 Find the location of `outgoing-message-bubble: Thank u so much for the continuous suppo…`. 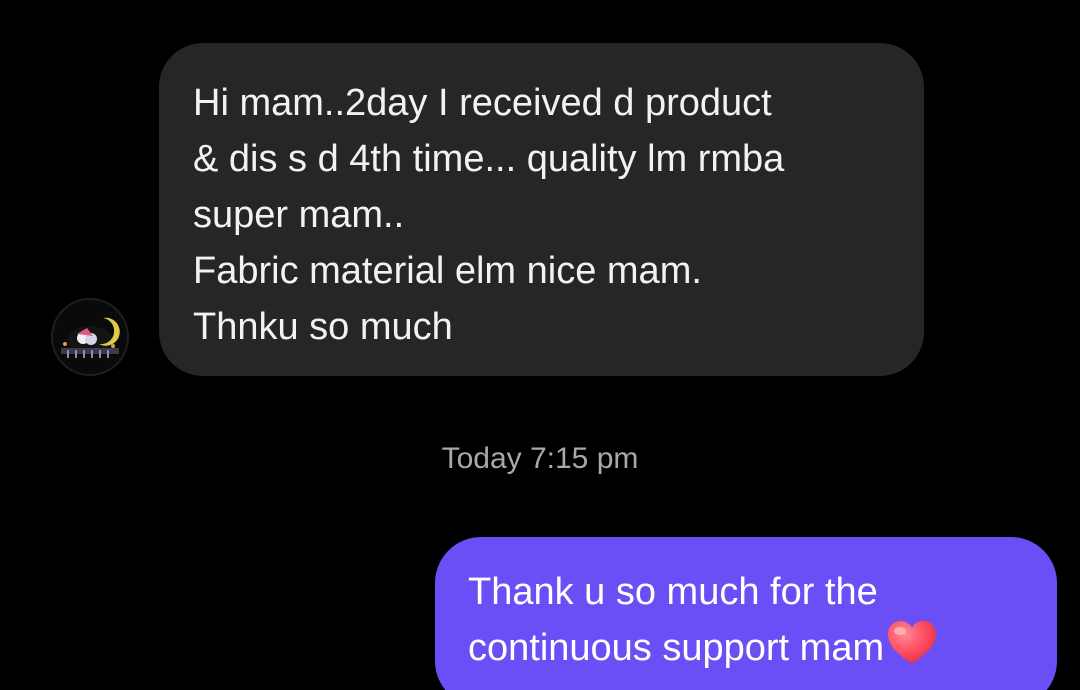

outgoing-message-bubble: Thank u so much for the continuous suppo… is located at coordinates (746, 613).